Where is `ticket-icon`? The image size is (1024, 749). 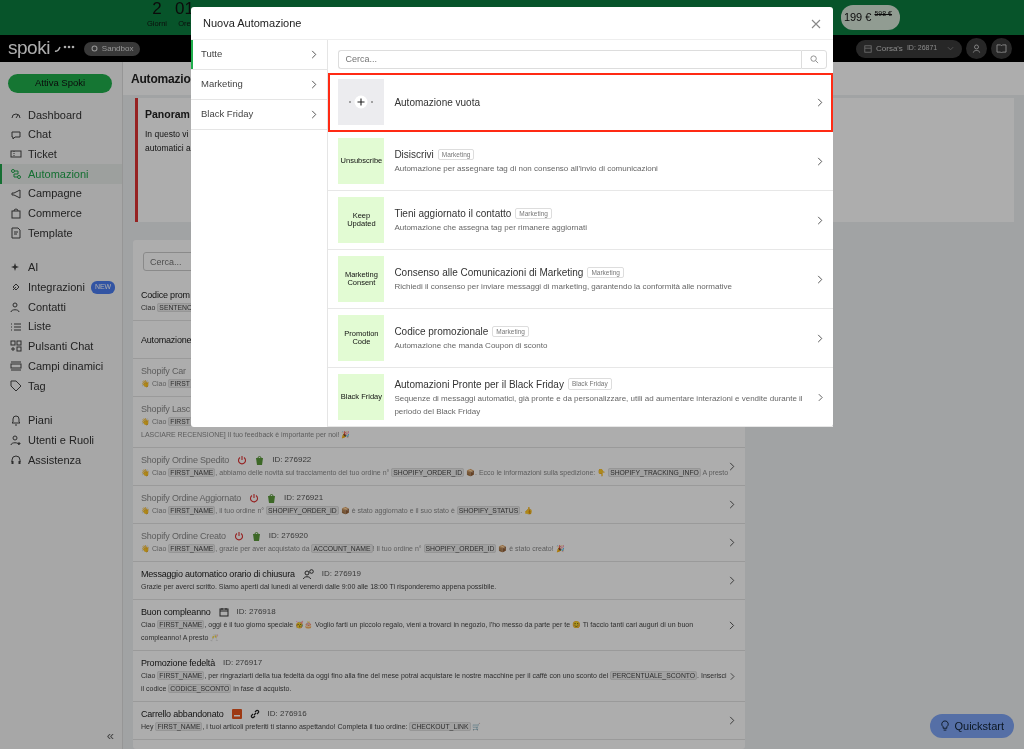 ticket-icon is located at coordinates (16, 154).